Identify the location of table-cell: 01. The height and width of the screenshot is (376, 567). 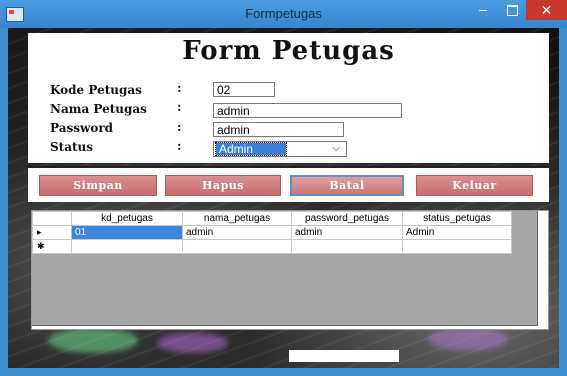
(127, 232).